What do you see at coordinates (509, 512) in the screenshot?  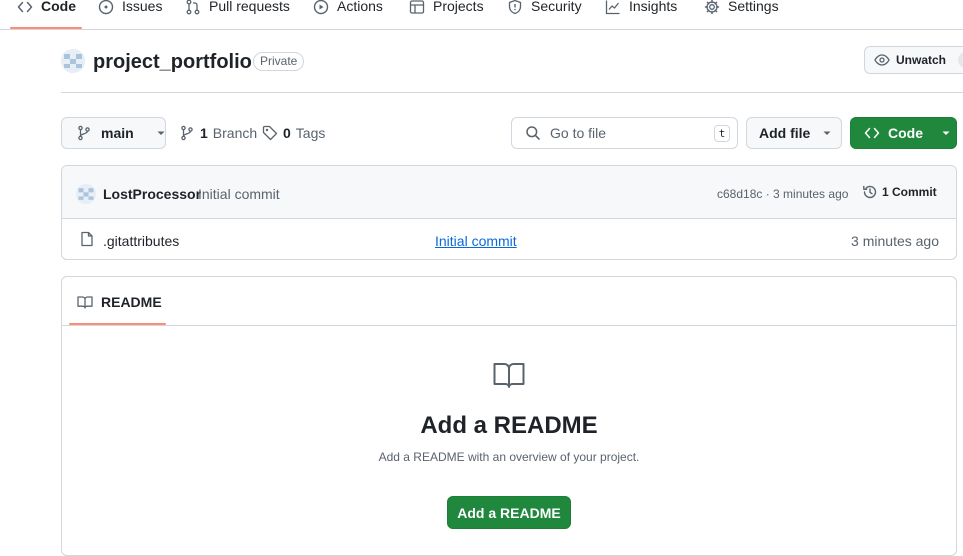 I see `add-readme-button: Add a README` at bounding box center [509, 512].